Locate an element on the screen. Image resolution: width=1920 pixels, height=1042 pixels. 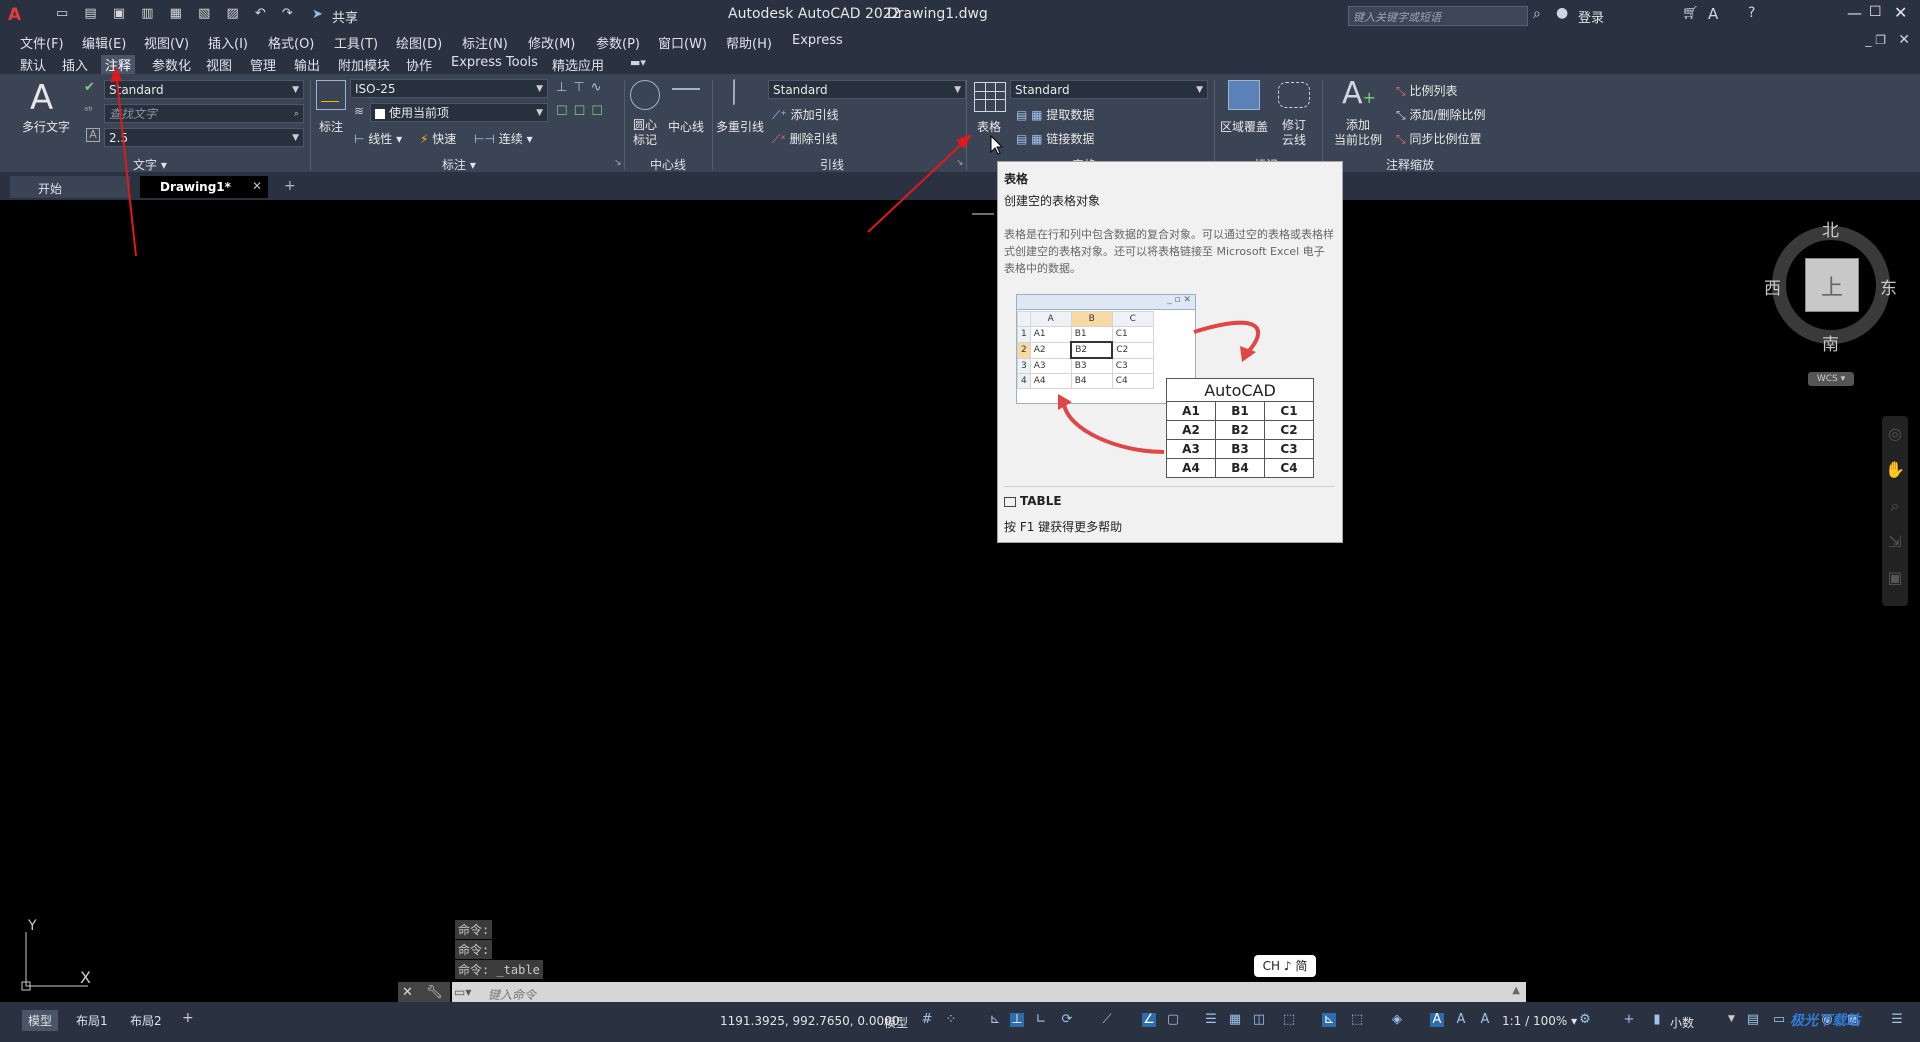
object-snap-tracking-icon: ∠ is located at coordinates (1149, 1020).